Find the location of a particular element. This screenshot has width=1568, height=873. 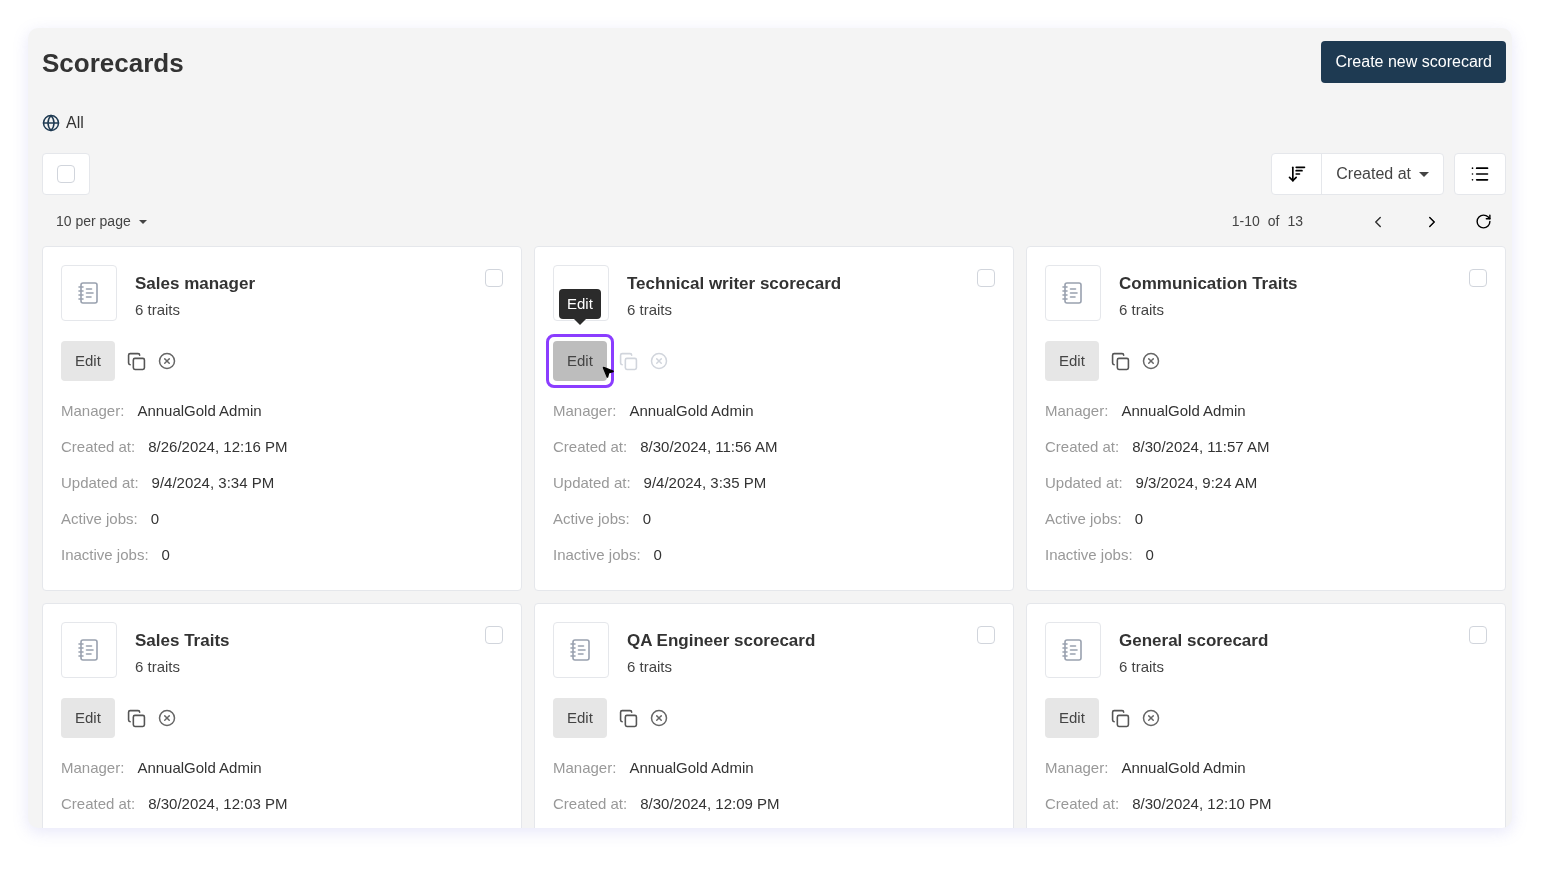

refresh-icon is located at coordinates (1483, 221).